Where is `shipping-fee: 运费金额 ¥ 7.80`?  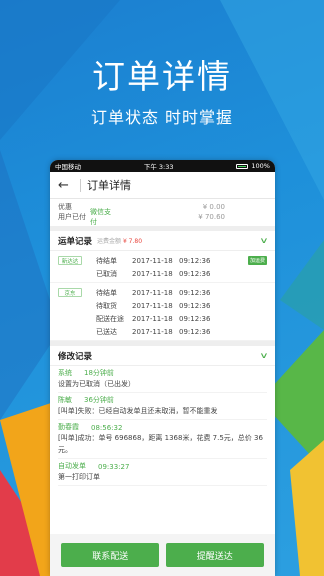 shipping-fee: 运费金额 ¥ 7.80 is located at coordinates (119, 240).